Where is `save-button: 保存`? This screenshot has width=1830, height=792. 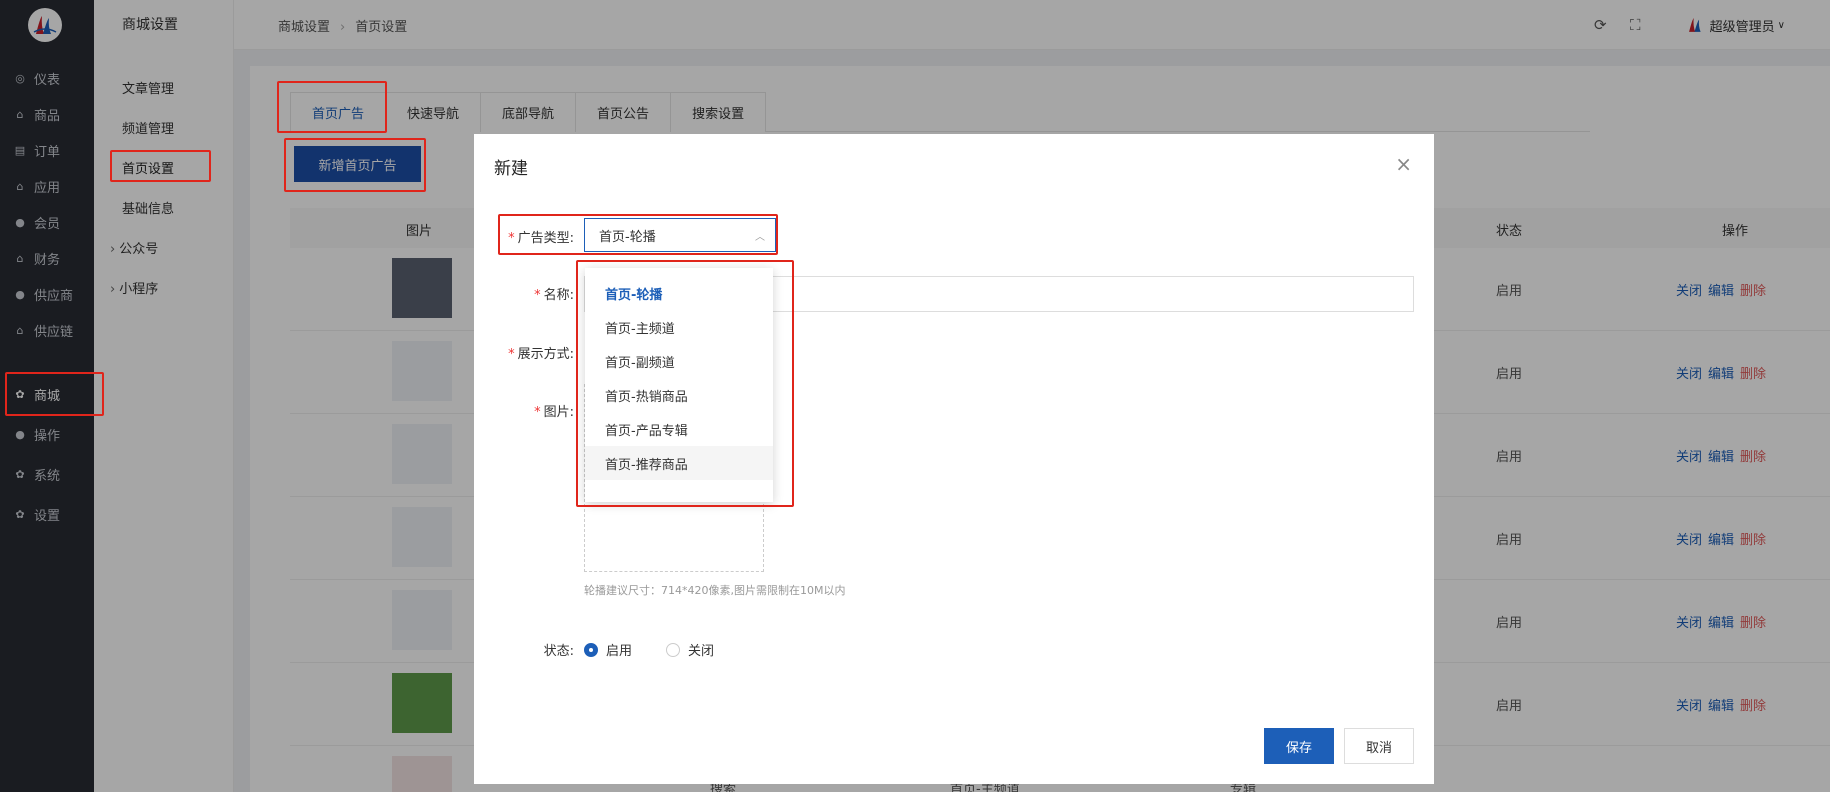
save-button: 保存 is located at coordinates (1299, 746).